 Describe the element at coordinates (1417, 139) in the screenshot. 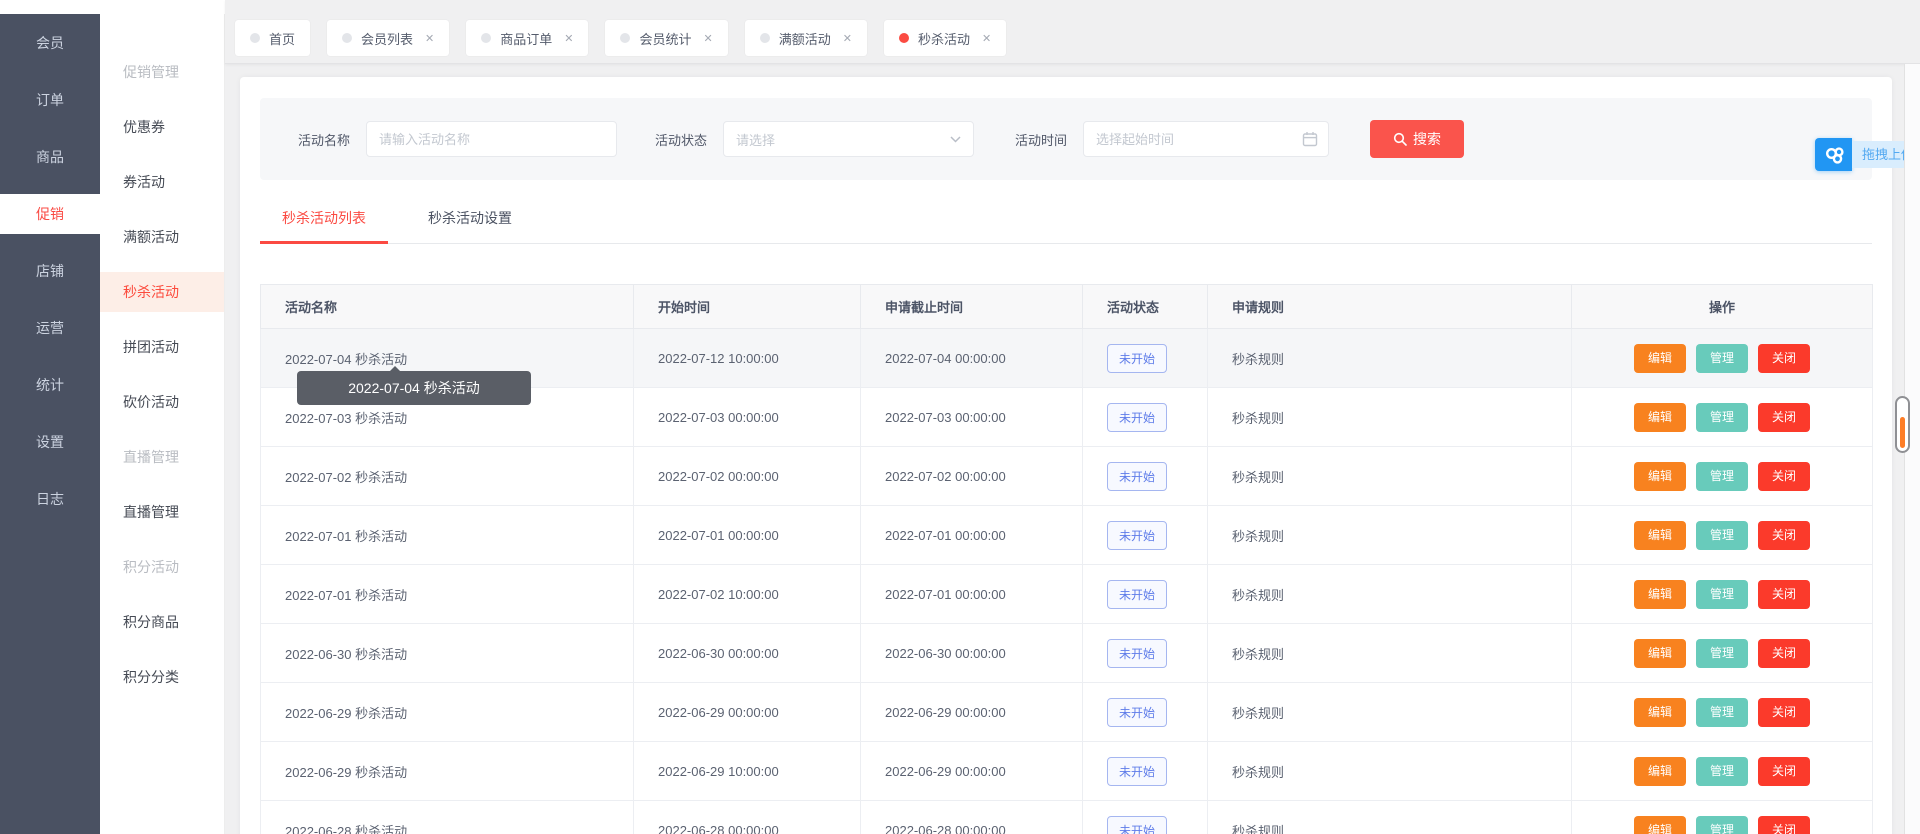

I see `search-button: 搜索` at that location.